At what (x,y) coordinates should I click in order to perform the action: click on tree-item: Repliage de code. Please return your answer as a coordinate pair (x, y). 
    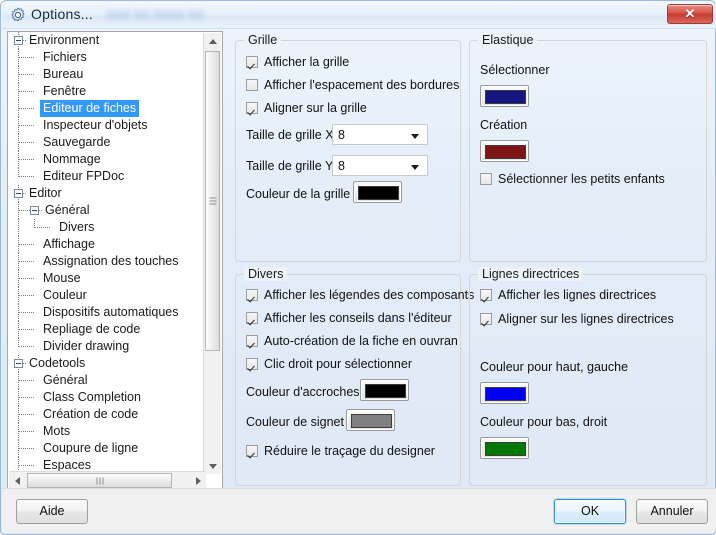
    Looking at the image, I should click on (106, 329).